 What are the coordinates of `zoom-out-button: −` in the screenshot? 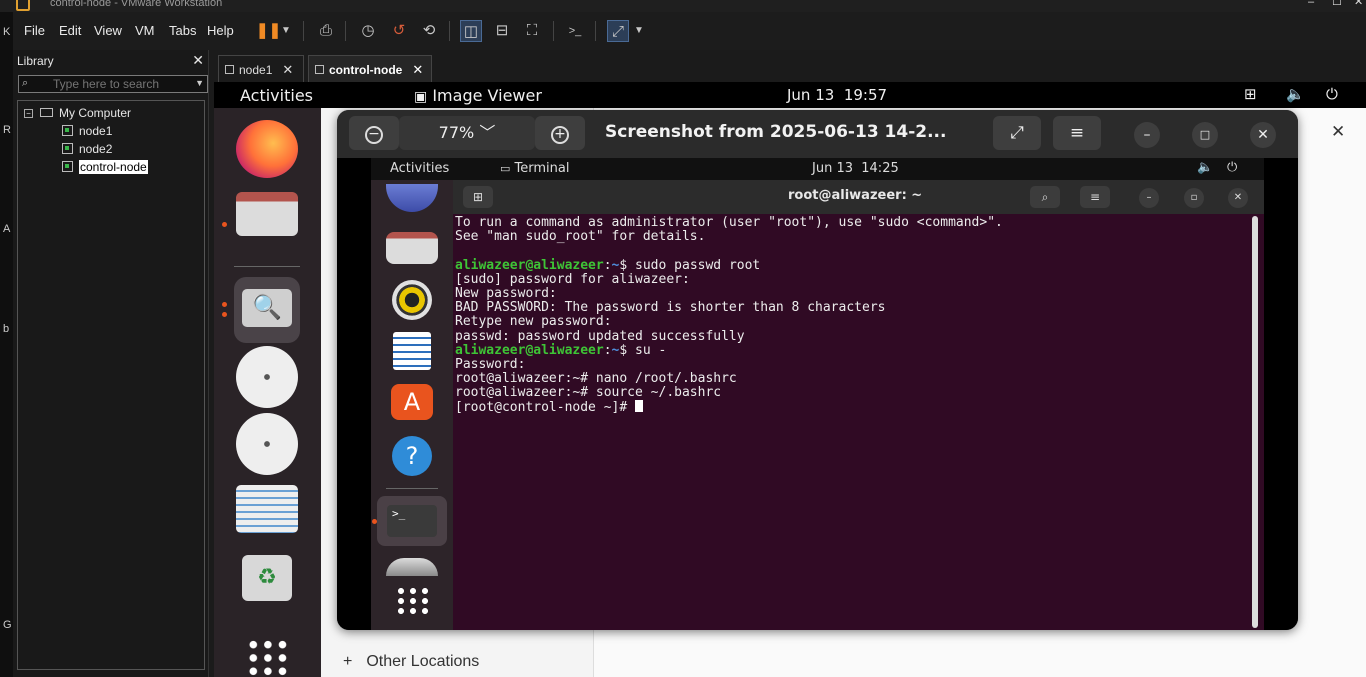 It's located at (374, 133).